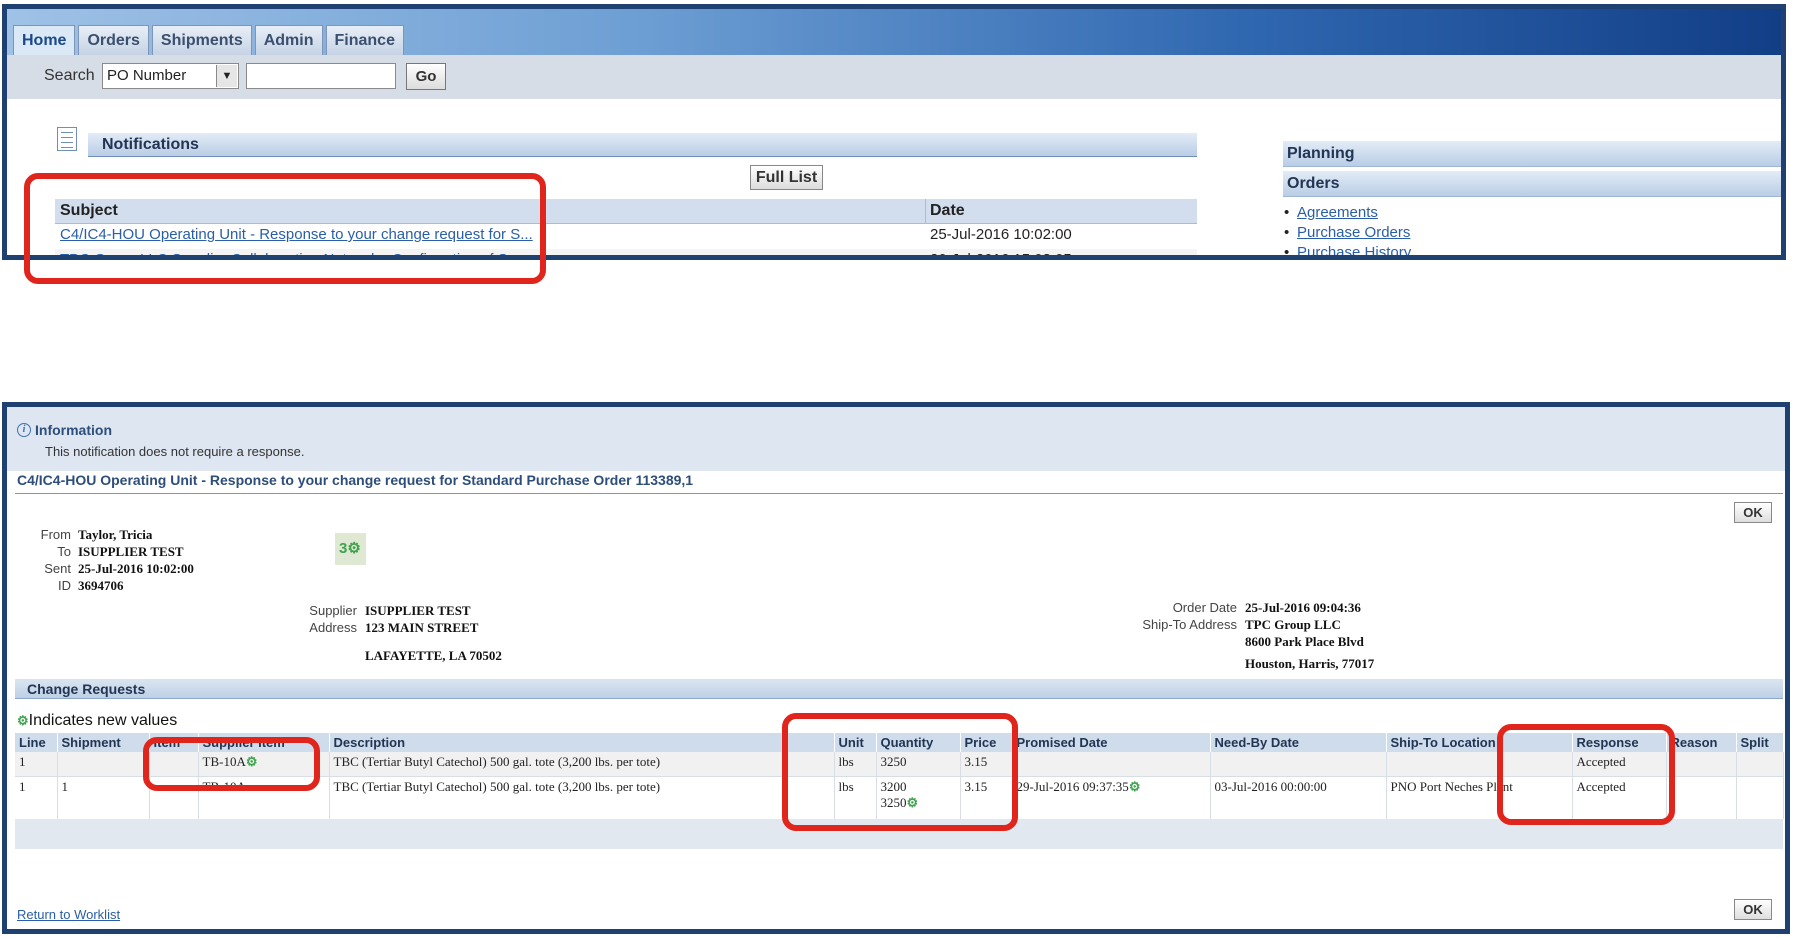 The width and height of the screenshot is (1794, 938). I want to click on ship-to-line1: TPC Group LLC, so click(1293, 624).